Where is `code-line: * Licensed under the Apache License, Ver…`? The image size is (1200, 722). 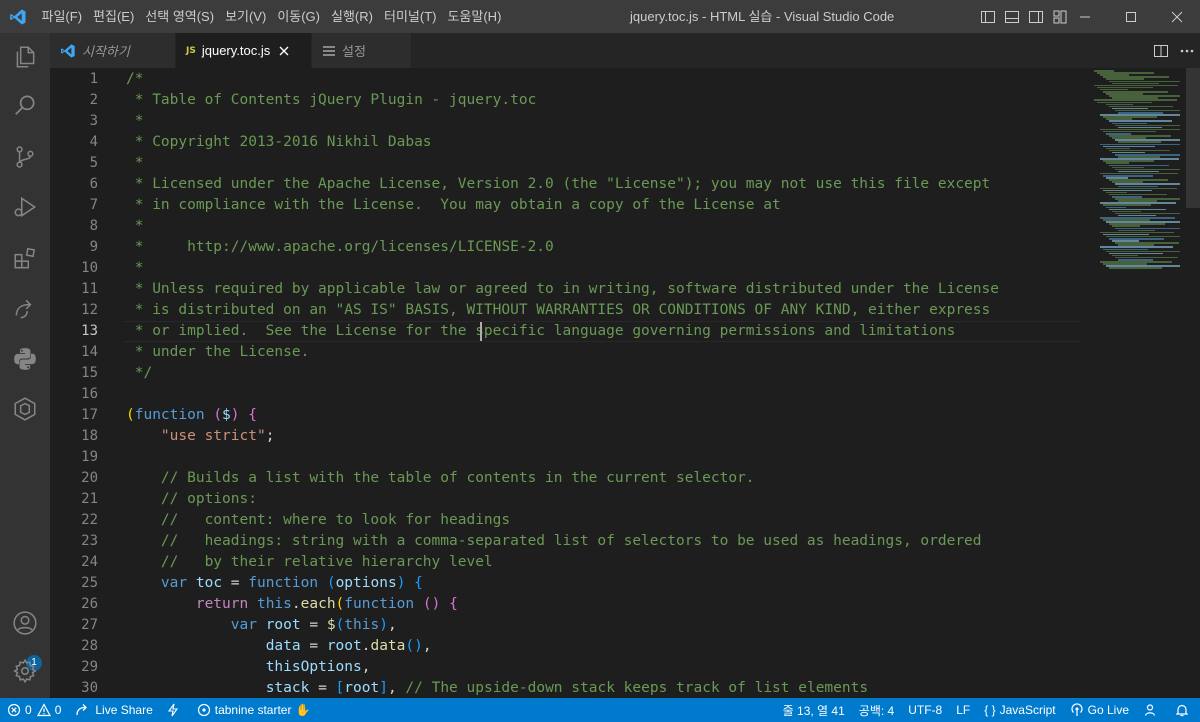 code-line: * Licensed under the Apache License, Ver… is located at coordinates (558, 184).